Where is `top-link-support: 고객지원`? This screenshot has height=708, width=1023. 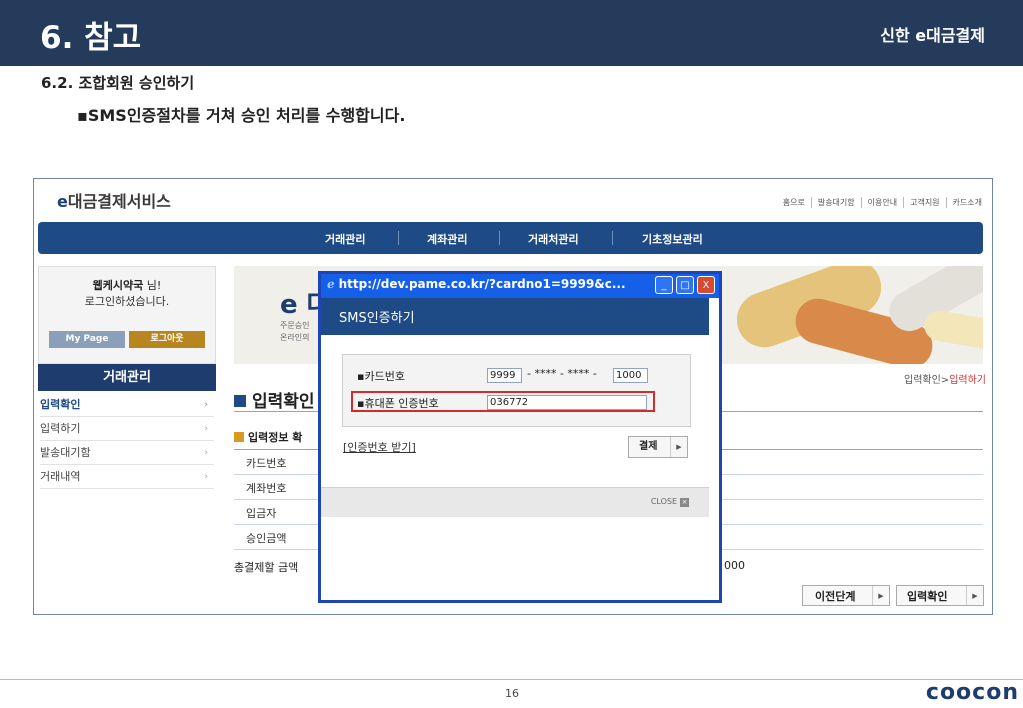 top-link-support: 고객지원 is located at coordinates (924, 202).